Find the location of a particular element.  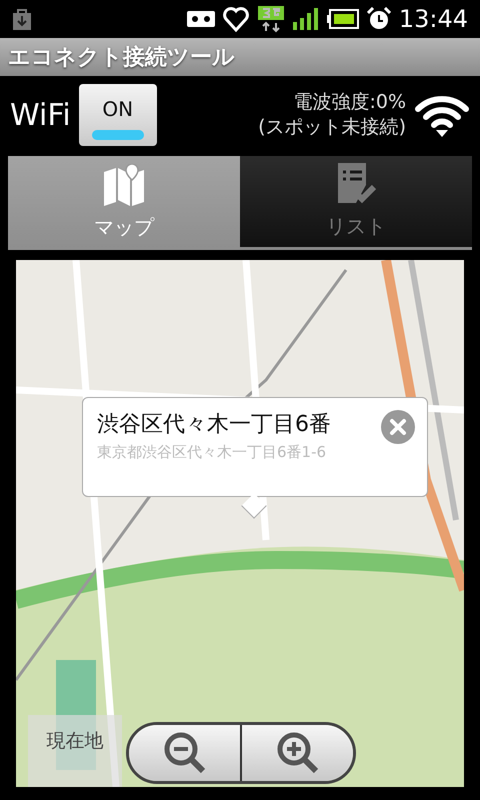

map-icon is located at coordinates (124, 185).